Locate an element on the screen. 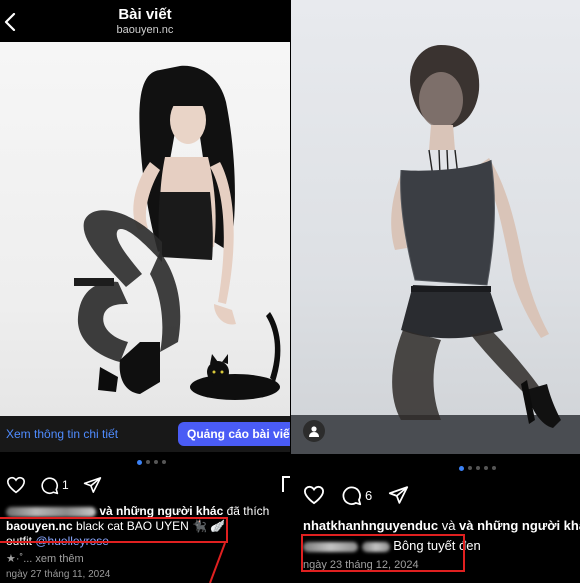 This screenshot has height=583, width=580. carousel-indicator is located at coordinates (151, 462).